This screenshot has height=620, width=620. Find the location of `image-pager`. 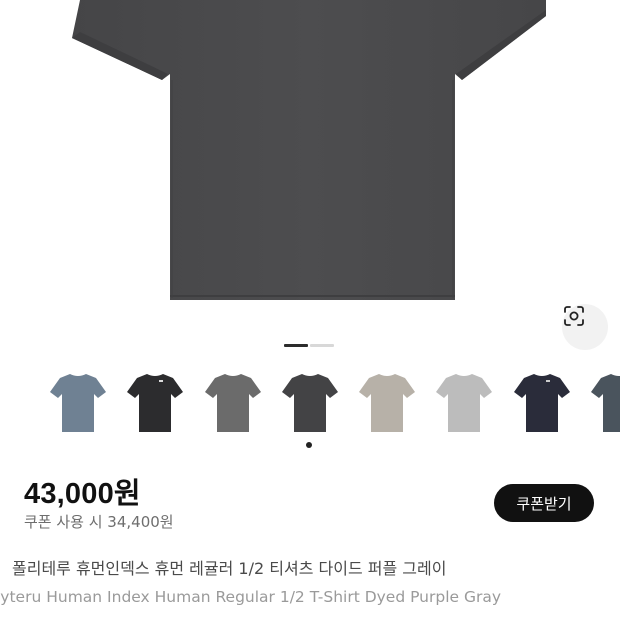

image-pager is located at coordinates (309, 345).